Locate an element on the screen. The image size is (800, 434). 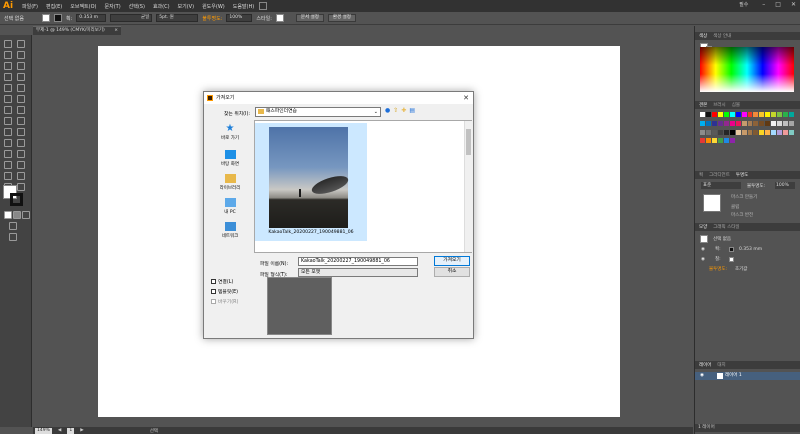
type-tool-icon is located at coordinates (21, 66).